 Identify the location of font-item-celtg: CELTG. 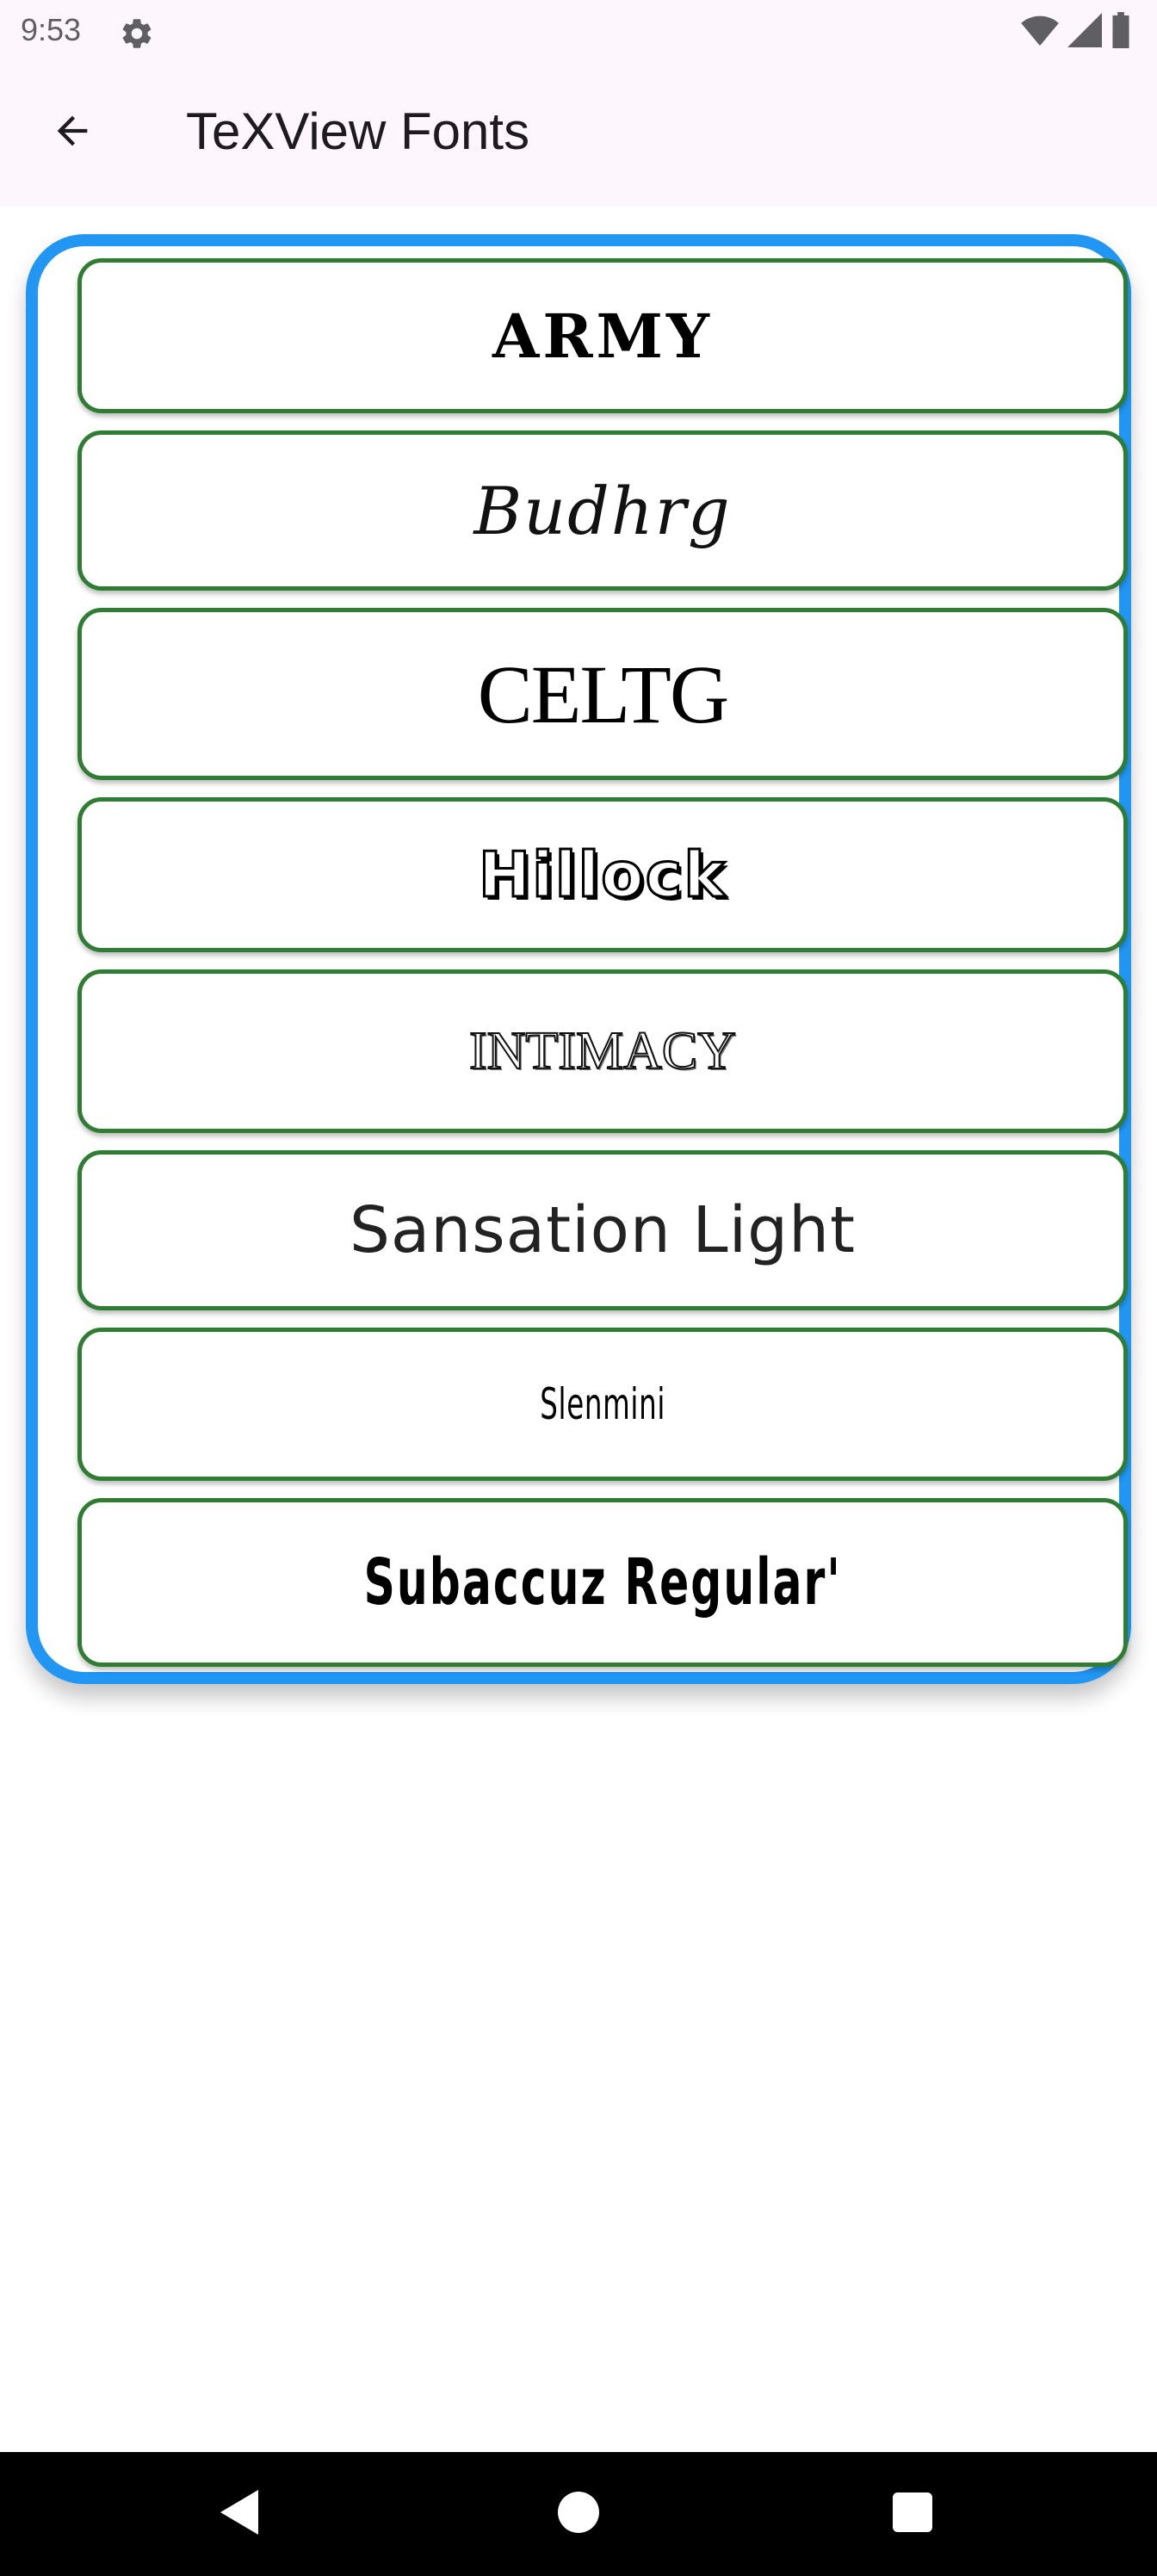
(602, 694).